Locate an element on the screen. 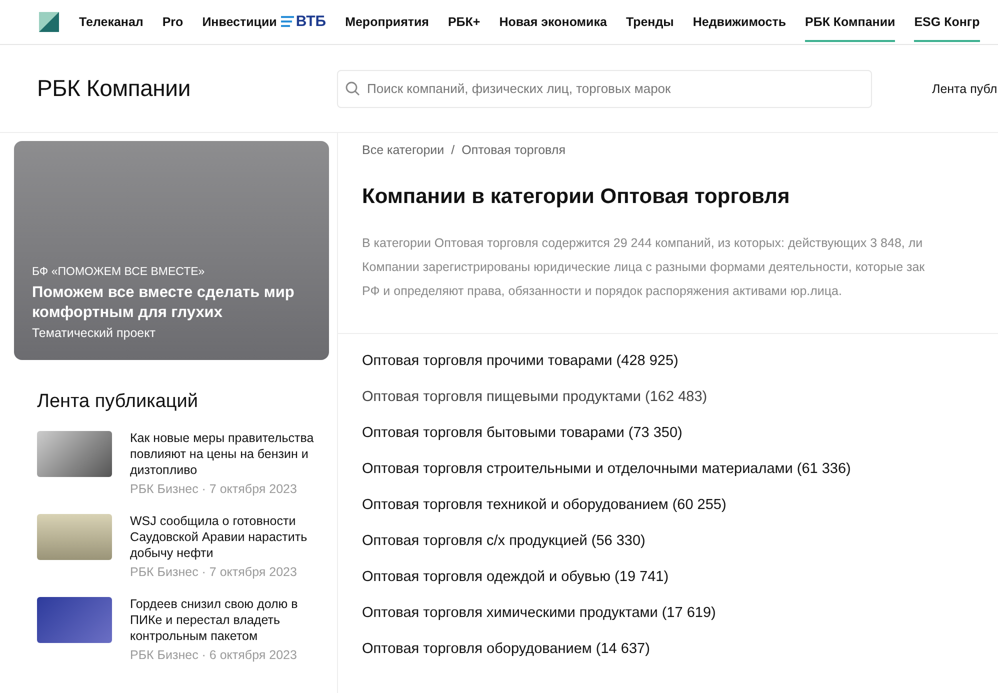 The width and height of the screenshot is (998, 693). nav-link: ESG Конгр is located at coordinates (947, 22).